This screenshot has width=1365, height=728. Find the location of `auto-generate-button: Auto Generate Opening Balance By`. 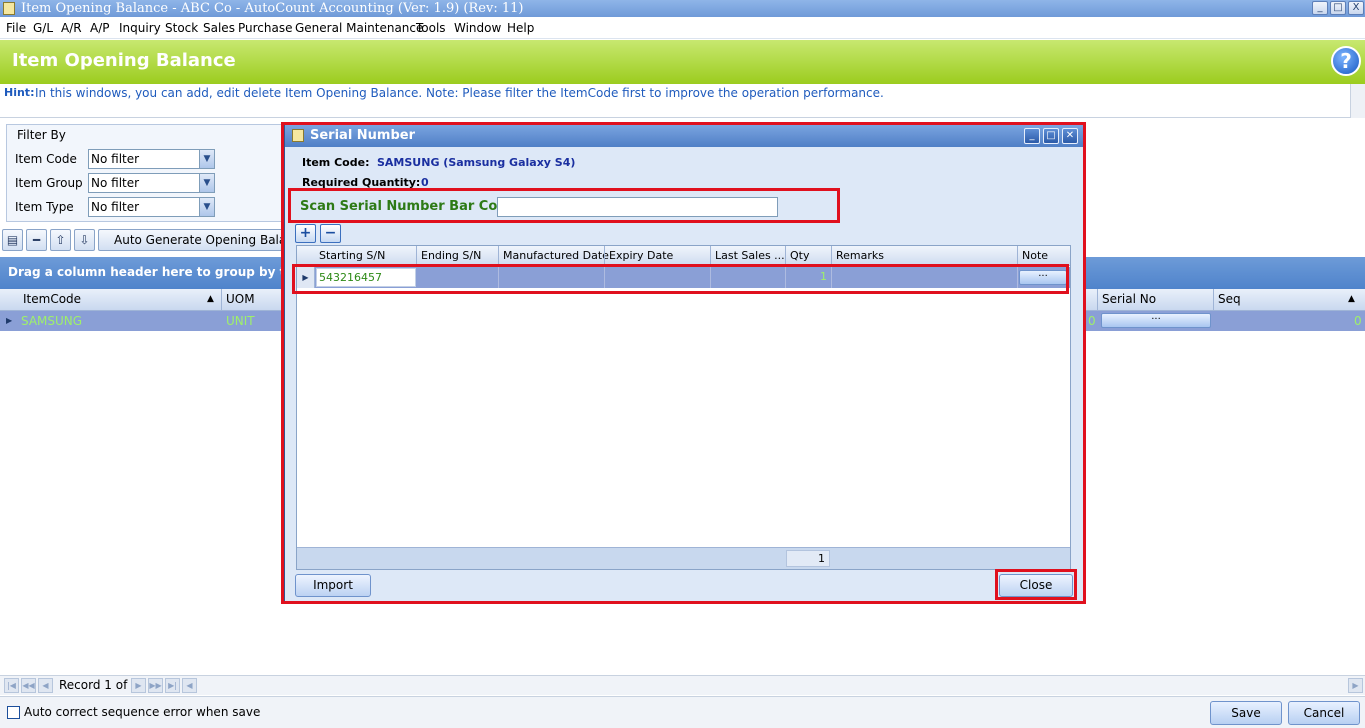

auto-generate-button: Auto Generate Opening Balance By is located at coordinates (193, 240).